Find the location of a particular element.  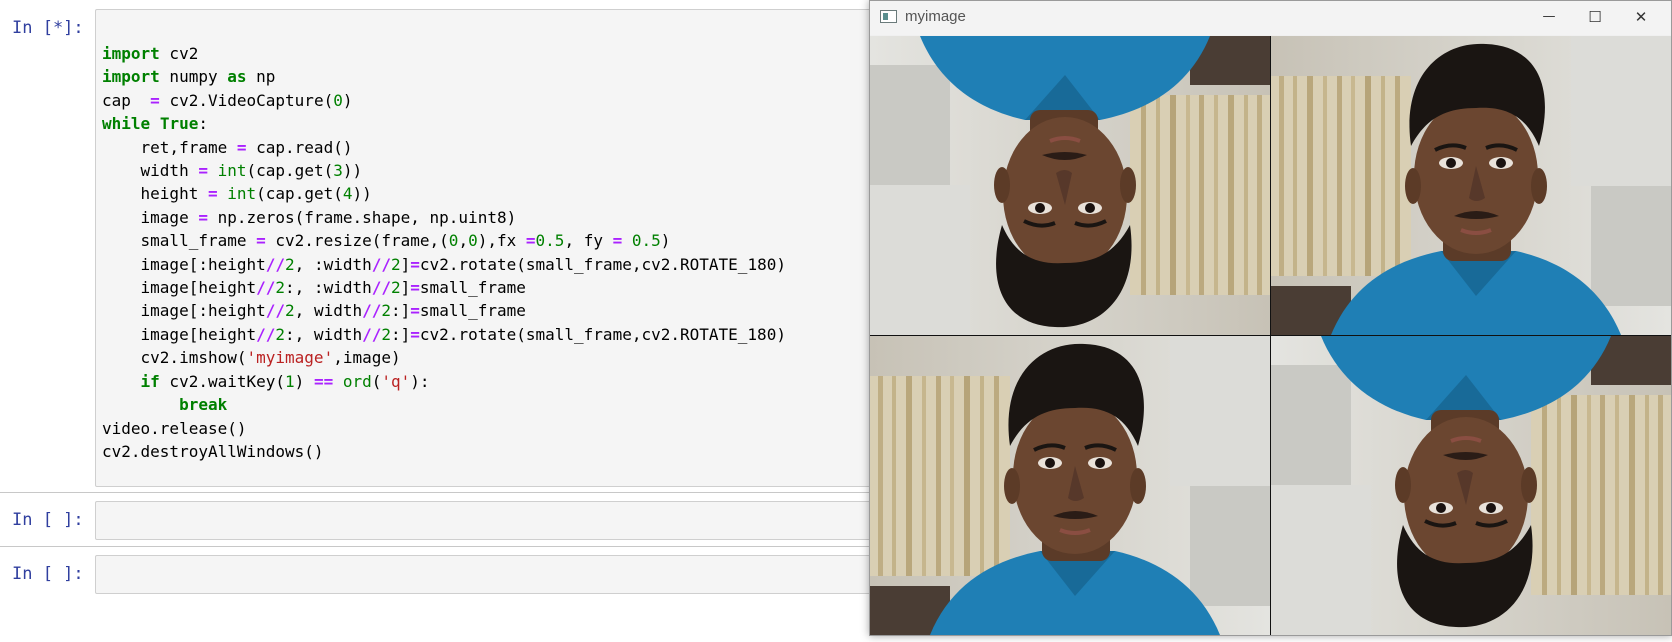

app-window-icon is located at coordinates (888, 16).